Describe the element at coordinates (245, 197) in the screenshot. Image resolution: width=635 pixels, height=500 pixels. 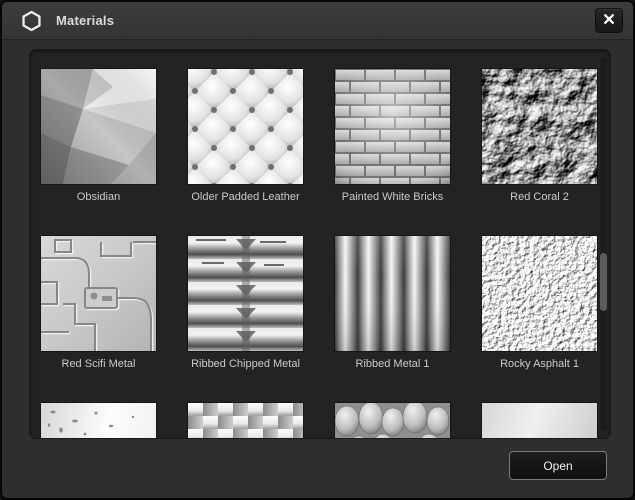
I see `material-name: Older Padded Leather` at that location.